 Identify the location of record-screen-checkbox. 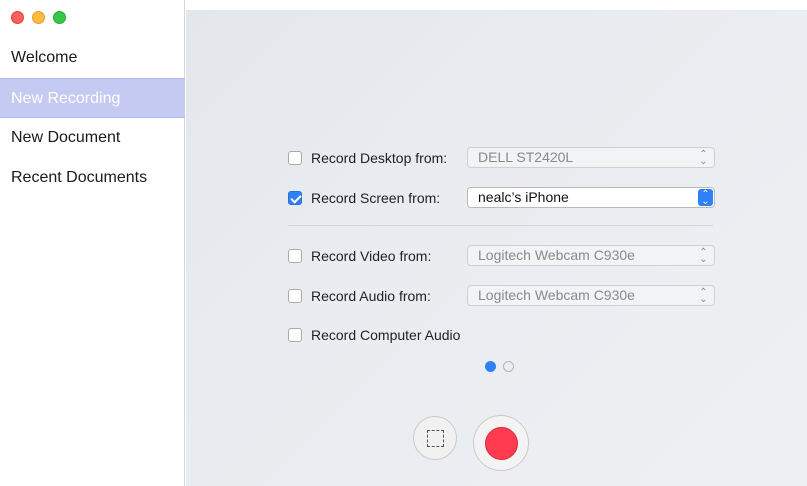
(295, 198).